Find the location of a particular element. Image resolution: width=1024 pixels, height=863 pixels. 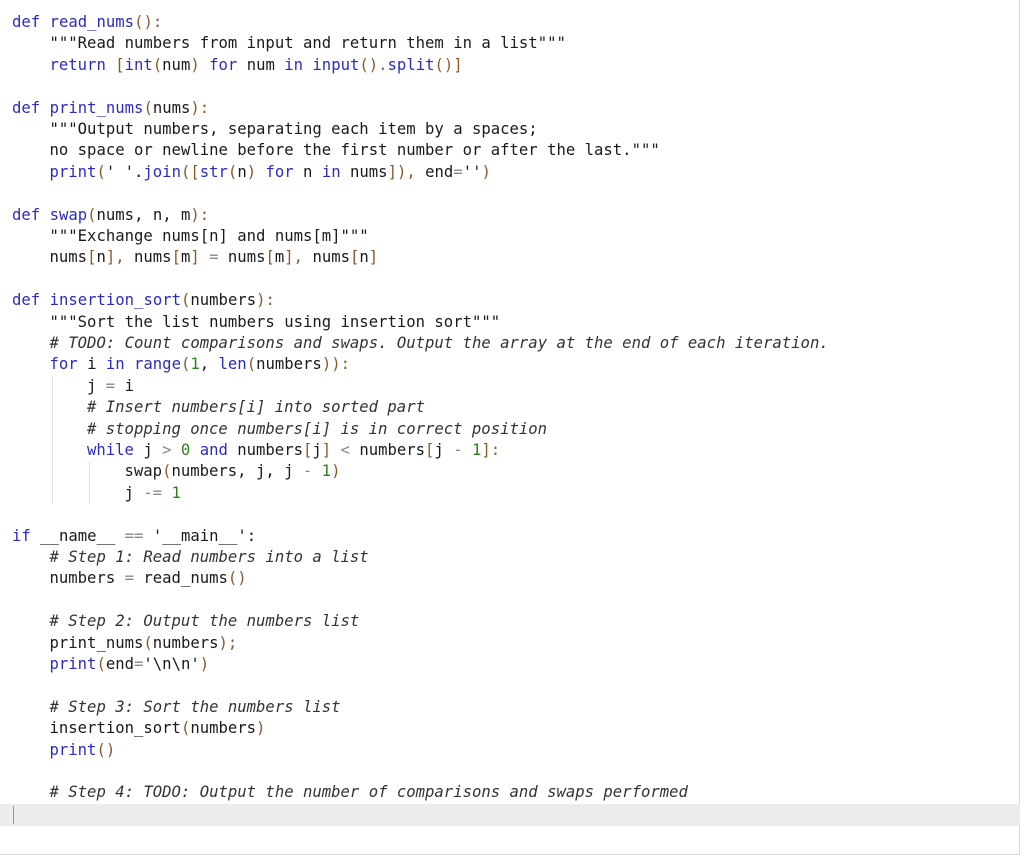

code-line: swap(numbers, j, j - 1) is located at coordinates (233, 471).